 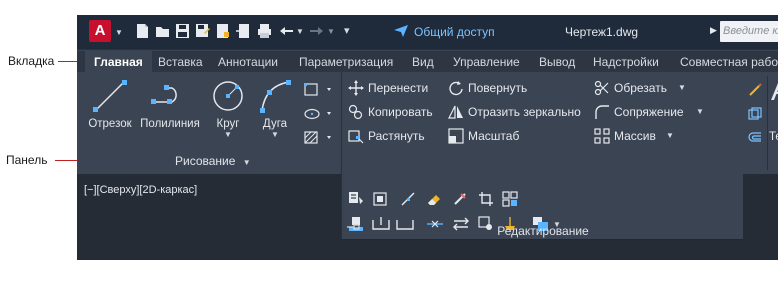 I want to click on circle-dropdown-icon: ▼, so click(x=228, y=134).